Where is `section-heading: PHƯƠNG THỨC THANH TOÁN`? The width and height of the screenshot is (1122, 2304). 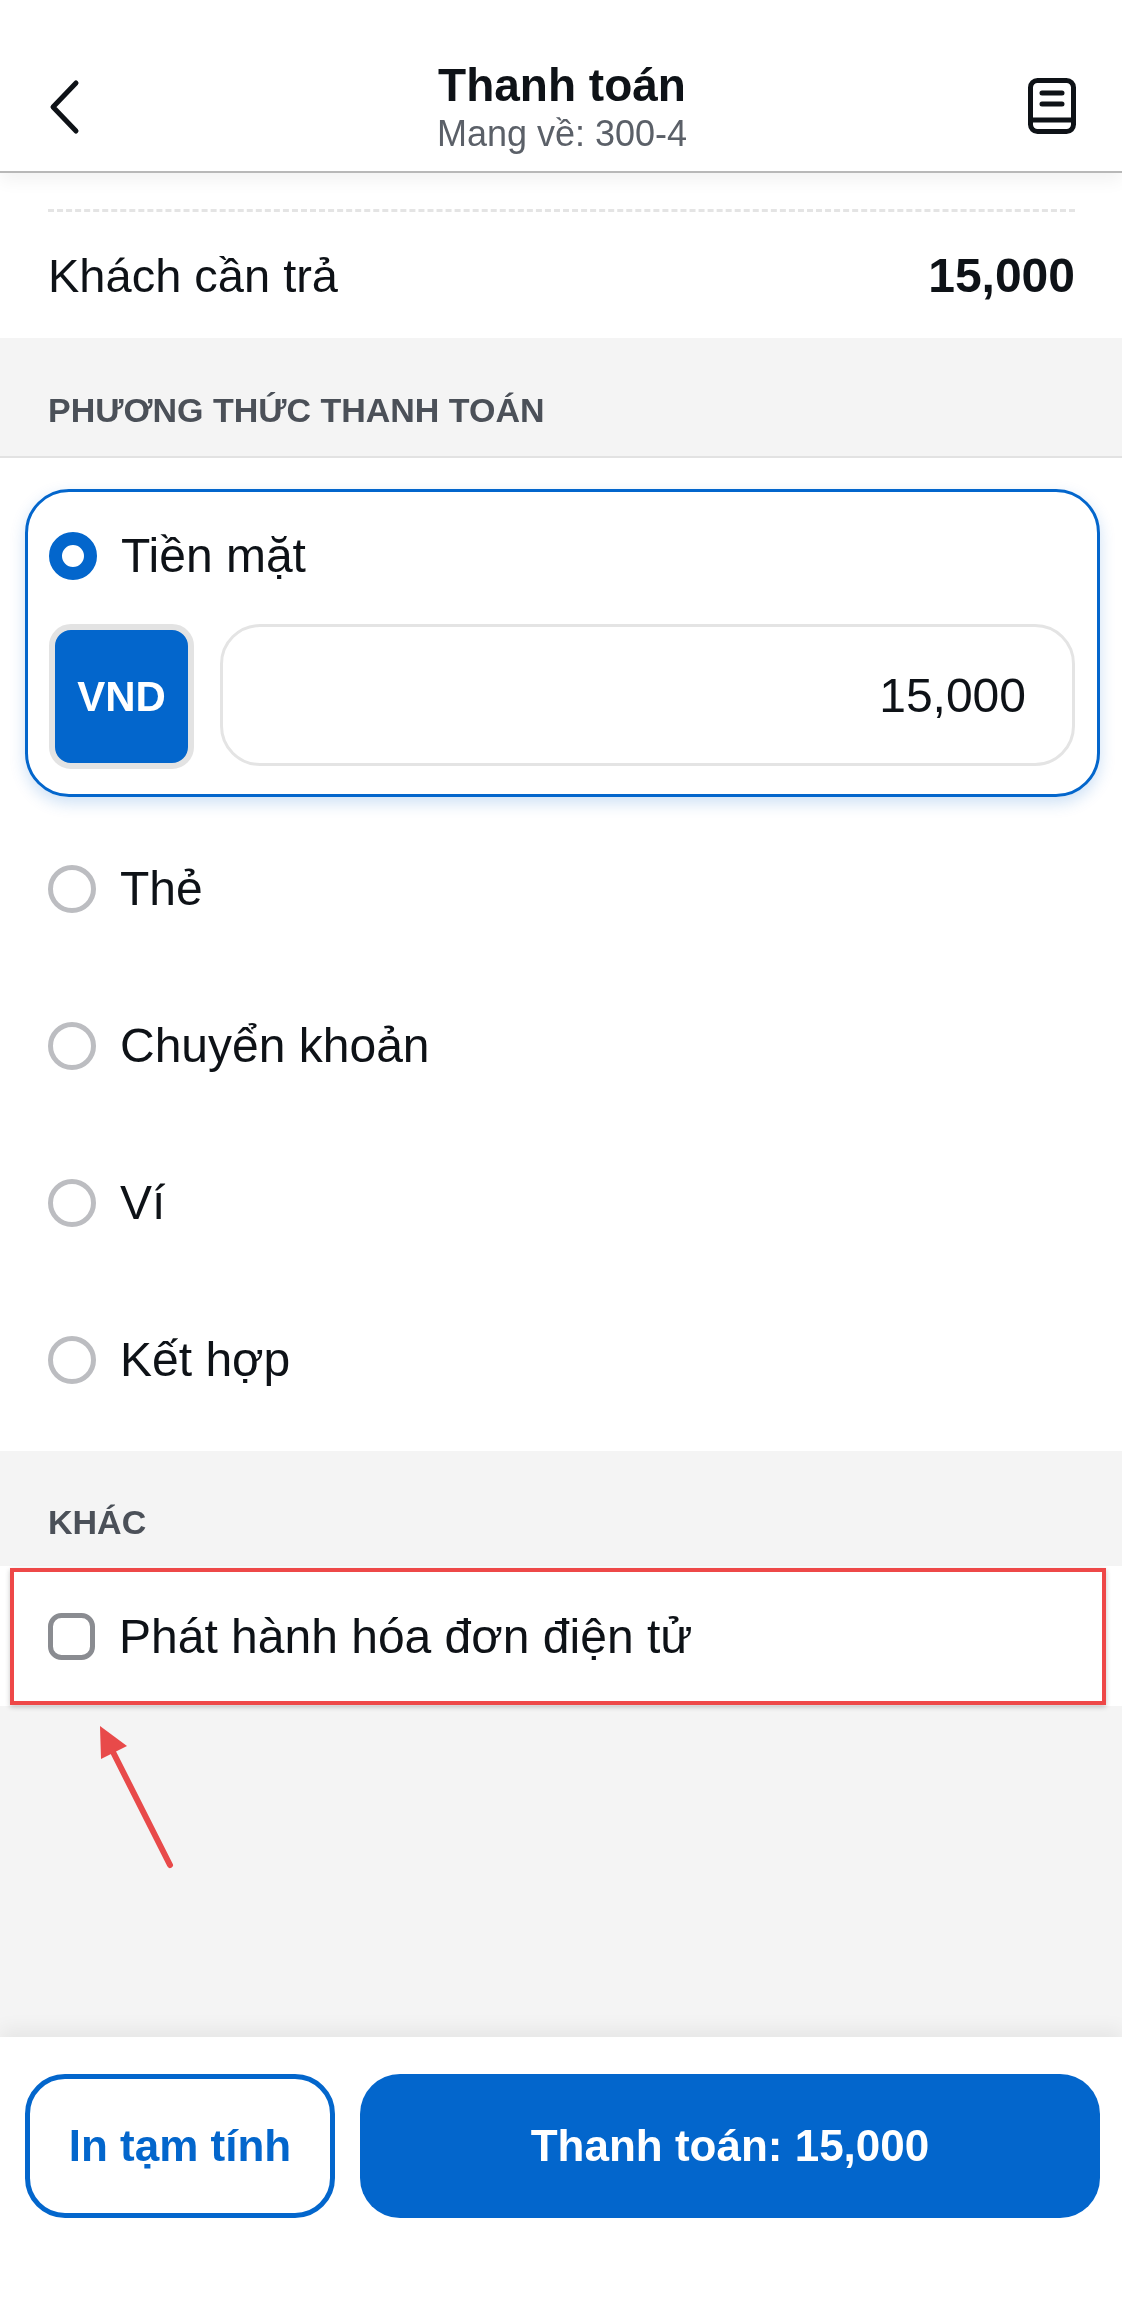
section-heading: PHƯƠNG THỨC THANH TOÁN is located at coordinates (296, 410).